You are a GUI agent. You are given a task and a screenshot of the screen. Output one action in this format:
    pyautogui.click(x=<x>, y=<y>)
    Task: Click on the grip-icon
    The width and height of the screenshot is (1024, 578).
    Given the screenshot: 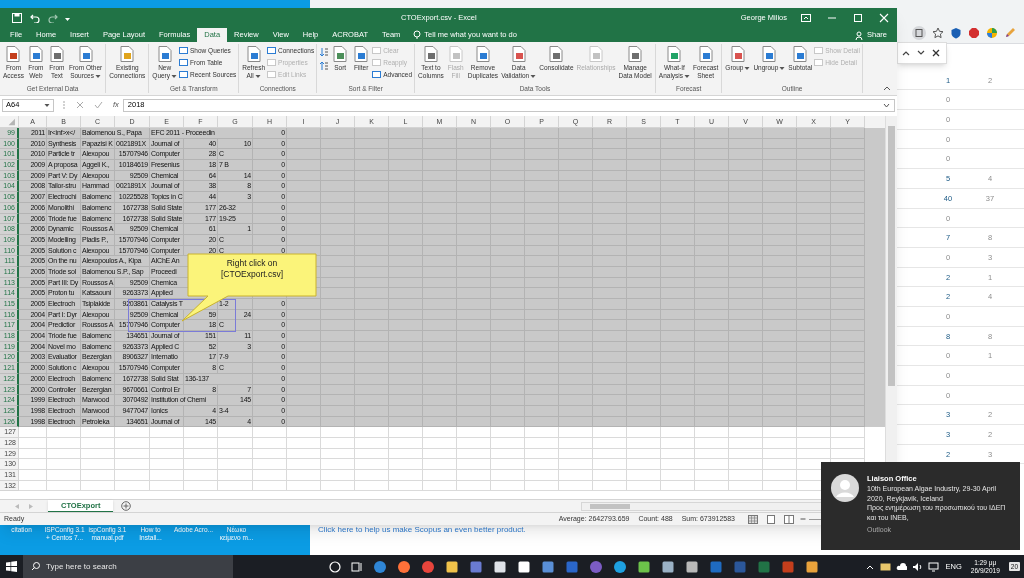 What is the action you would take?
    pyautogui.click(x=64, y=105)
    